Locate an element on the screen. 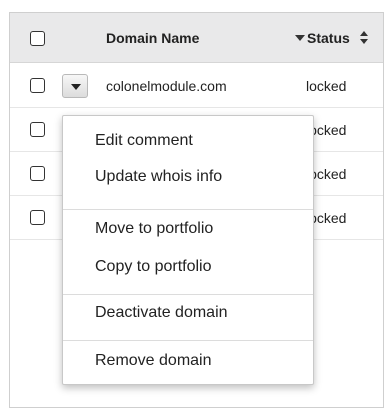  sort-desc-arrow-icon is located at coordinates (300, 38).